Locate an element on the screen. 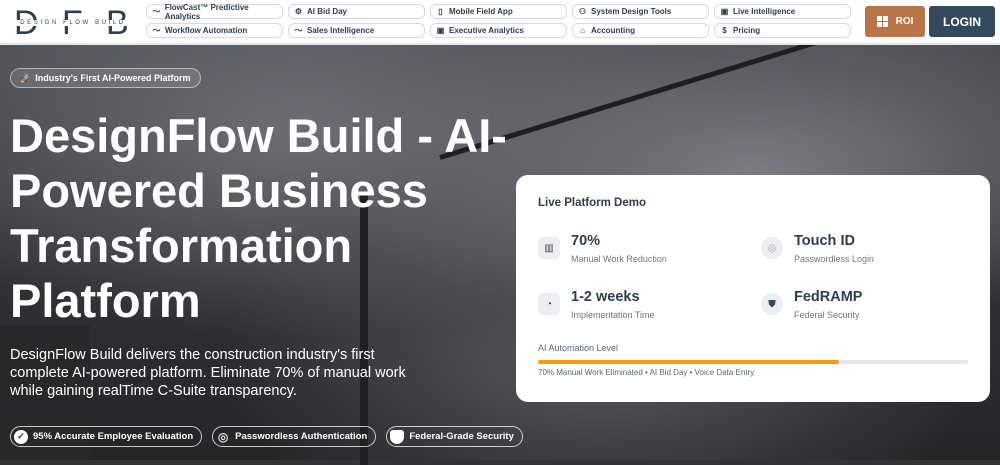 This screenshot has height=465, width=1000. shield-icon is located at coordinates (397, 436).